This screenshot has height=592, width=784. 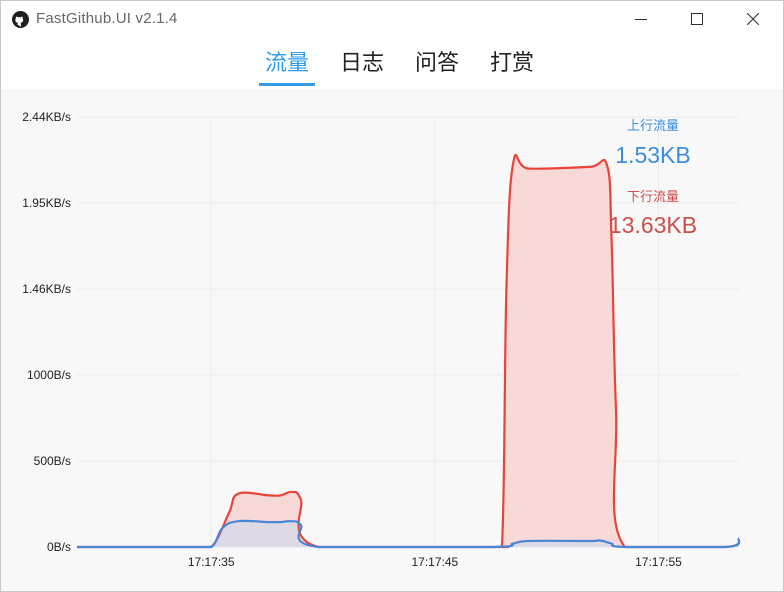 I want to click on upload-stat-value: 1.53KB, so click(x=652, y=155).